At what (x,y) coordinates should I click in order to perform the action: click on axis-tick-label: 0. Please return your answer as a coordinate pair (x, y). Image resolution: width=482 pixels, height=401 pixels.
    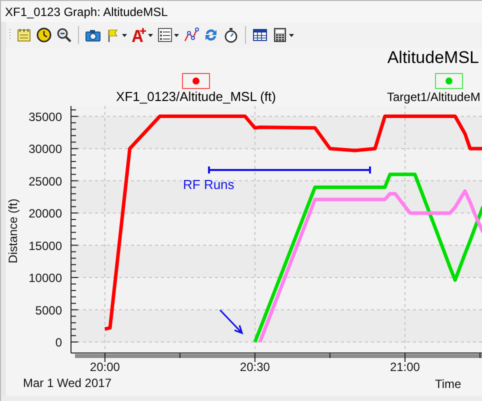
    Looking at the image, I should click on (58, 343).